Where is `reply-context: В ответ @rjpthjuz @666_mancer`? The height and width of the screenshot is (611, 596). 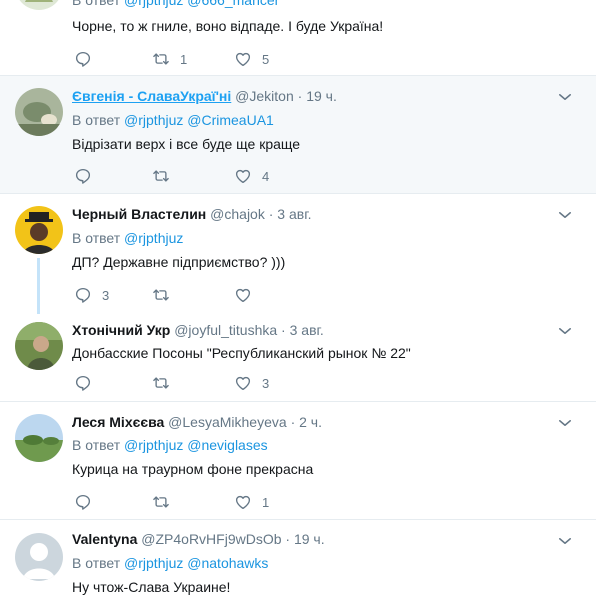
reply-context: В ответ @rjpthjuz @666_mancer is located at coordinates (175, 5).